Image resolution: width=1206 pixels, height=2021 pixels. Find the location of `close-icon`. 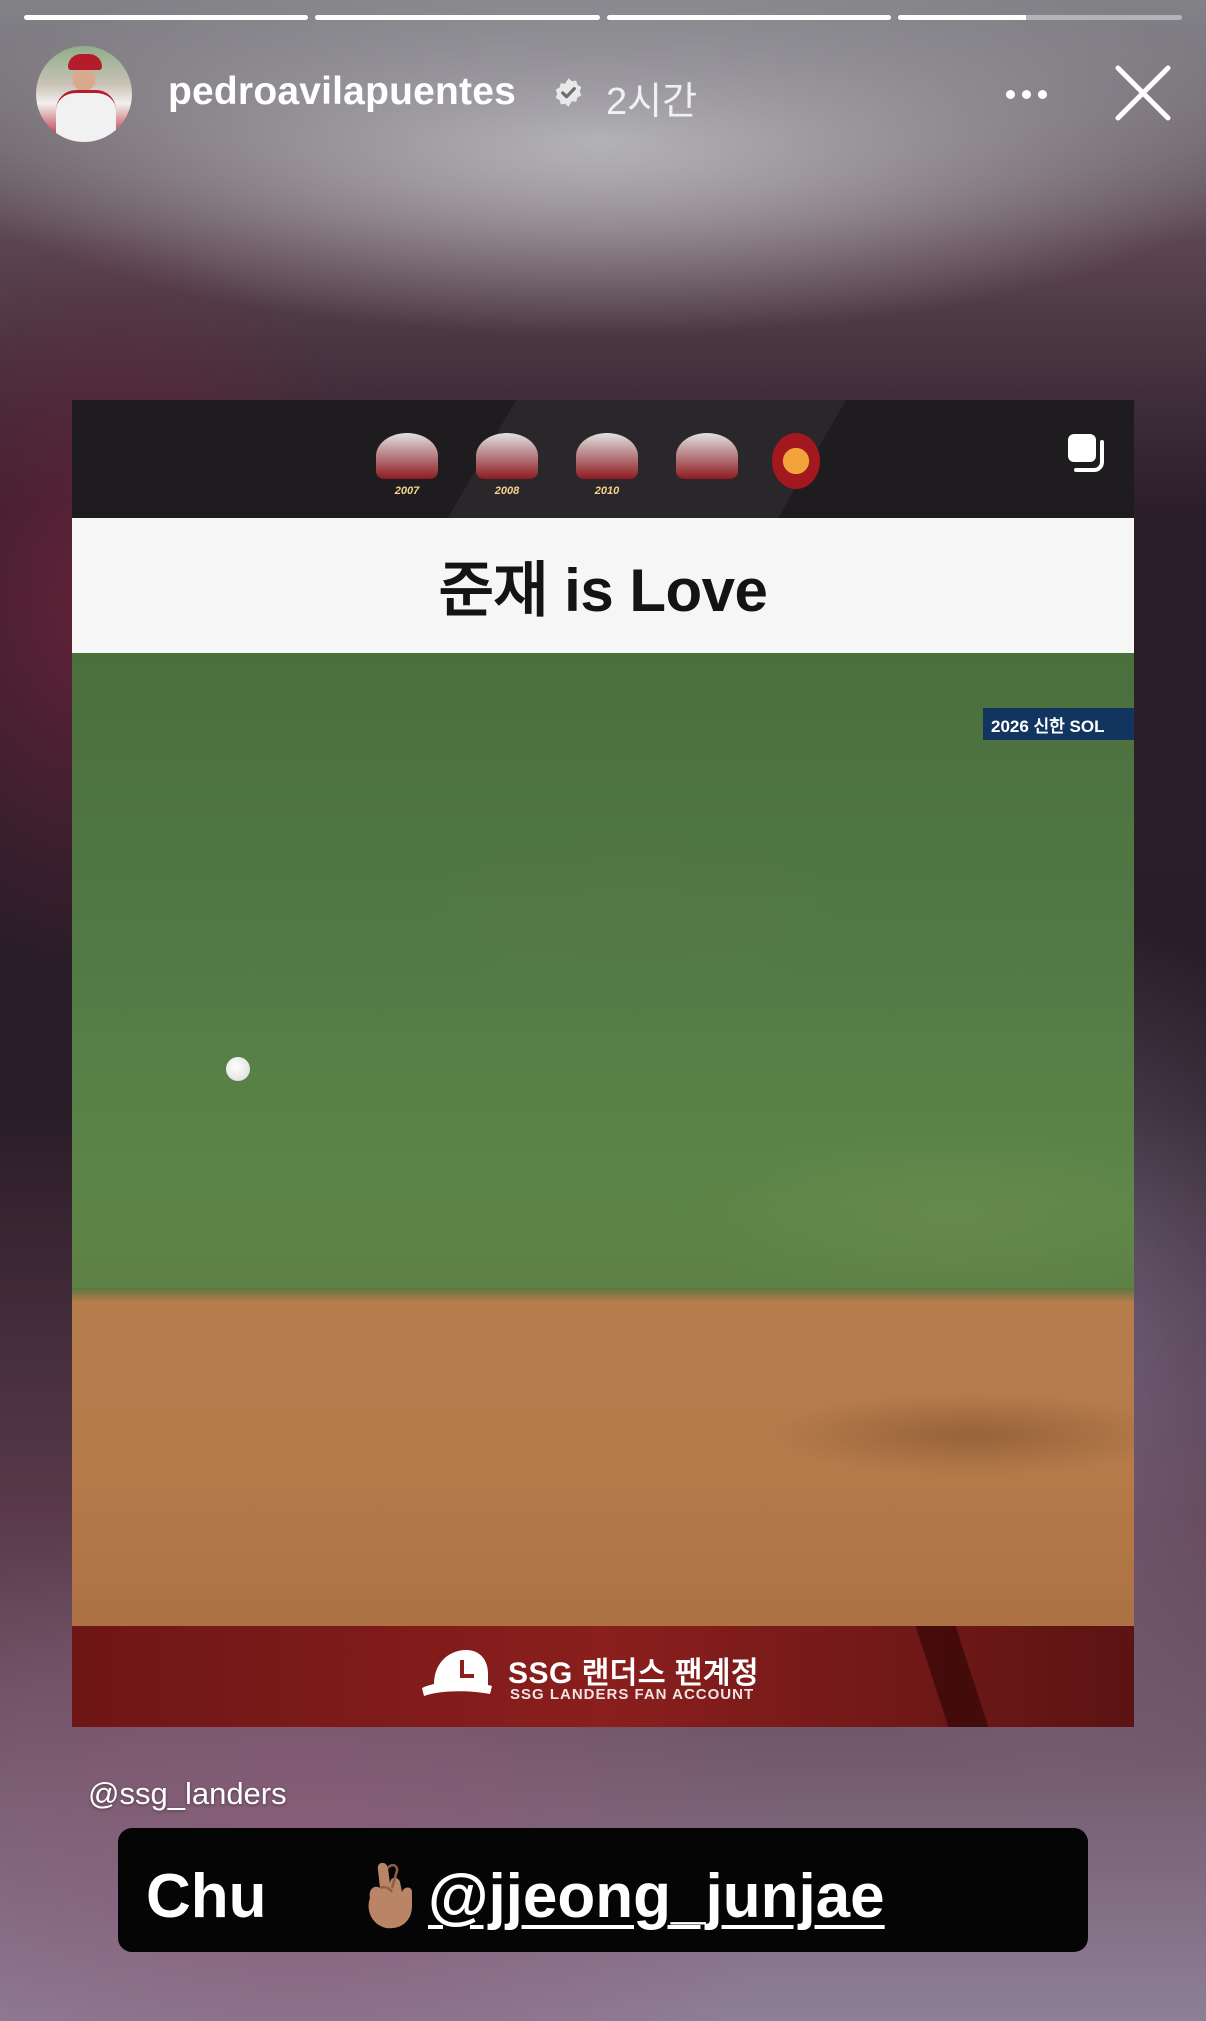

close-icon is located at coordinates (1143, 93).